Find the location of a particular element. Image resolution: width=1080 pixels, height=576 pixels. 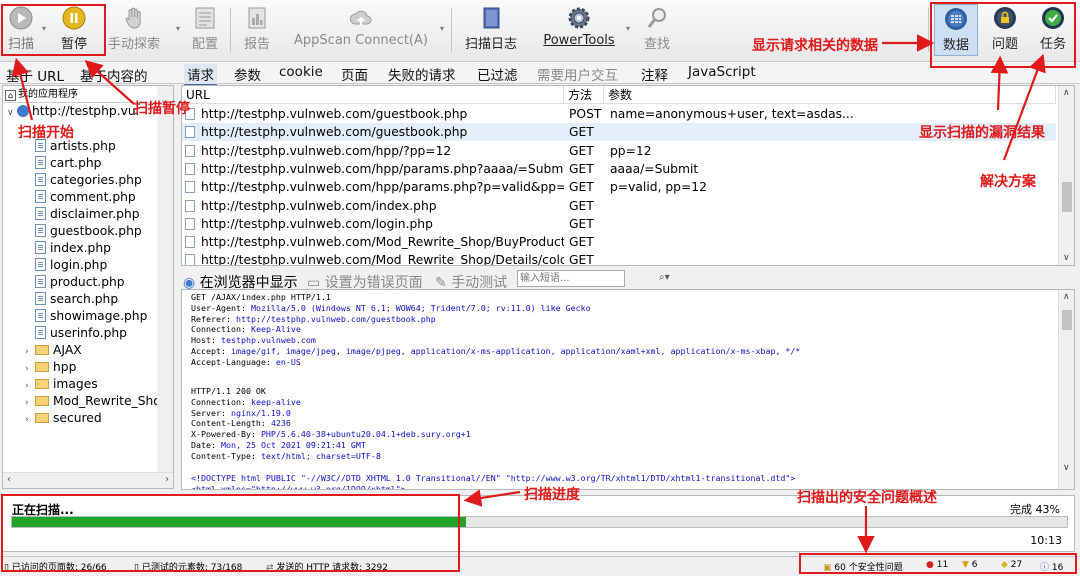

tab-javascript: JavaScript is located at coordinates (722, 72).